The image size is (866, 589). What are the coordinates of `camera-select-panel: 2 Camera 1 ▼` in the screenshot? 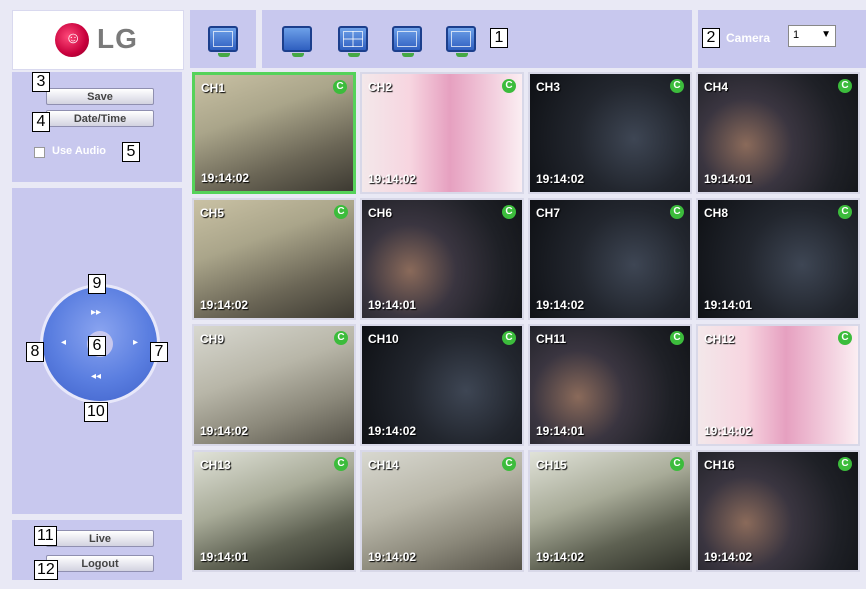 It's located at (782, 39).